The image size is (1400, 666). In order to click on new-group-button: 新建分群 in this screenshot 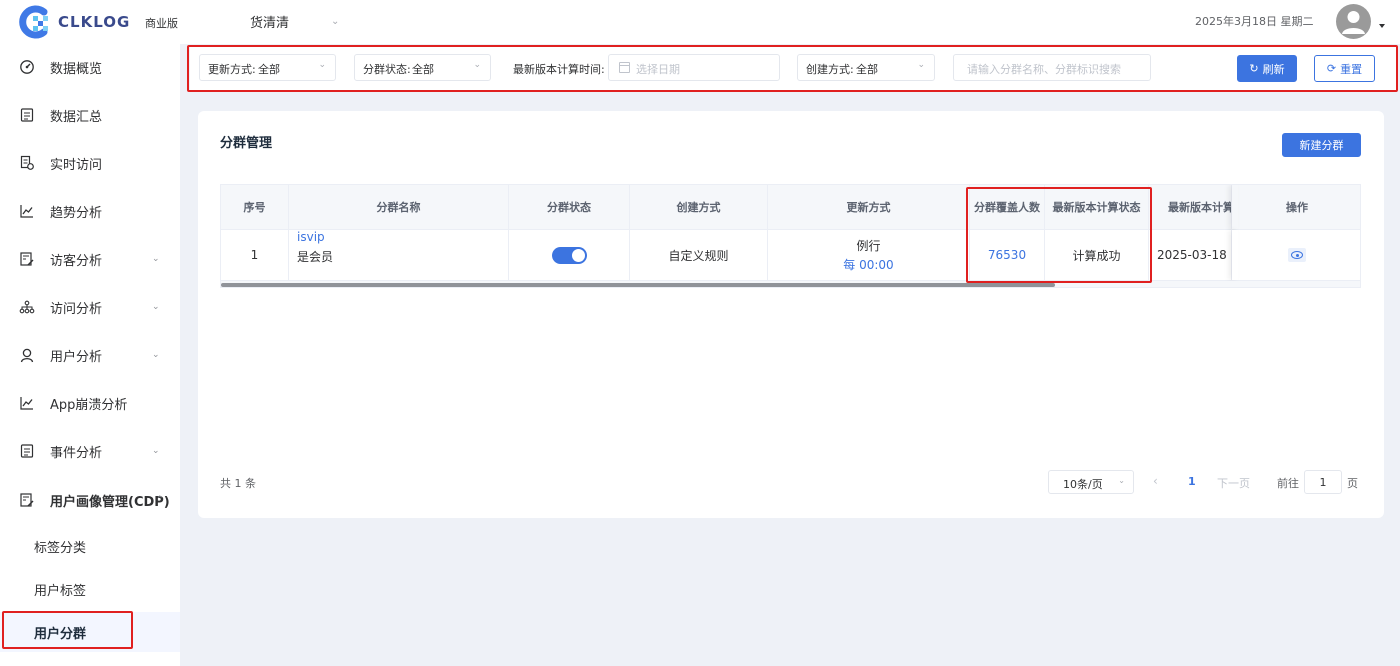, I will do `click(1321, 145)`.